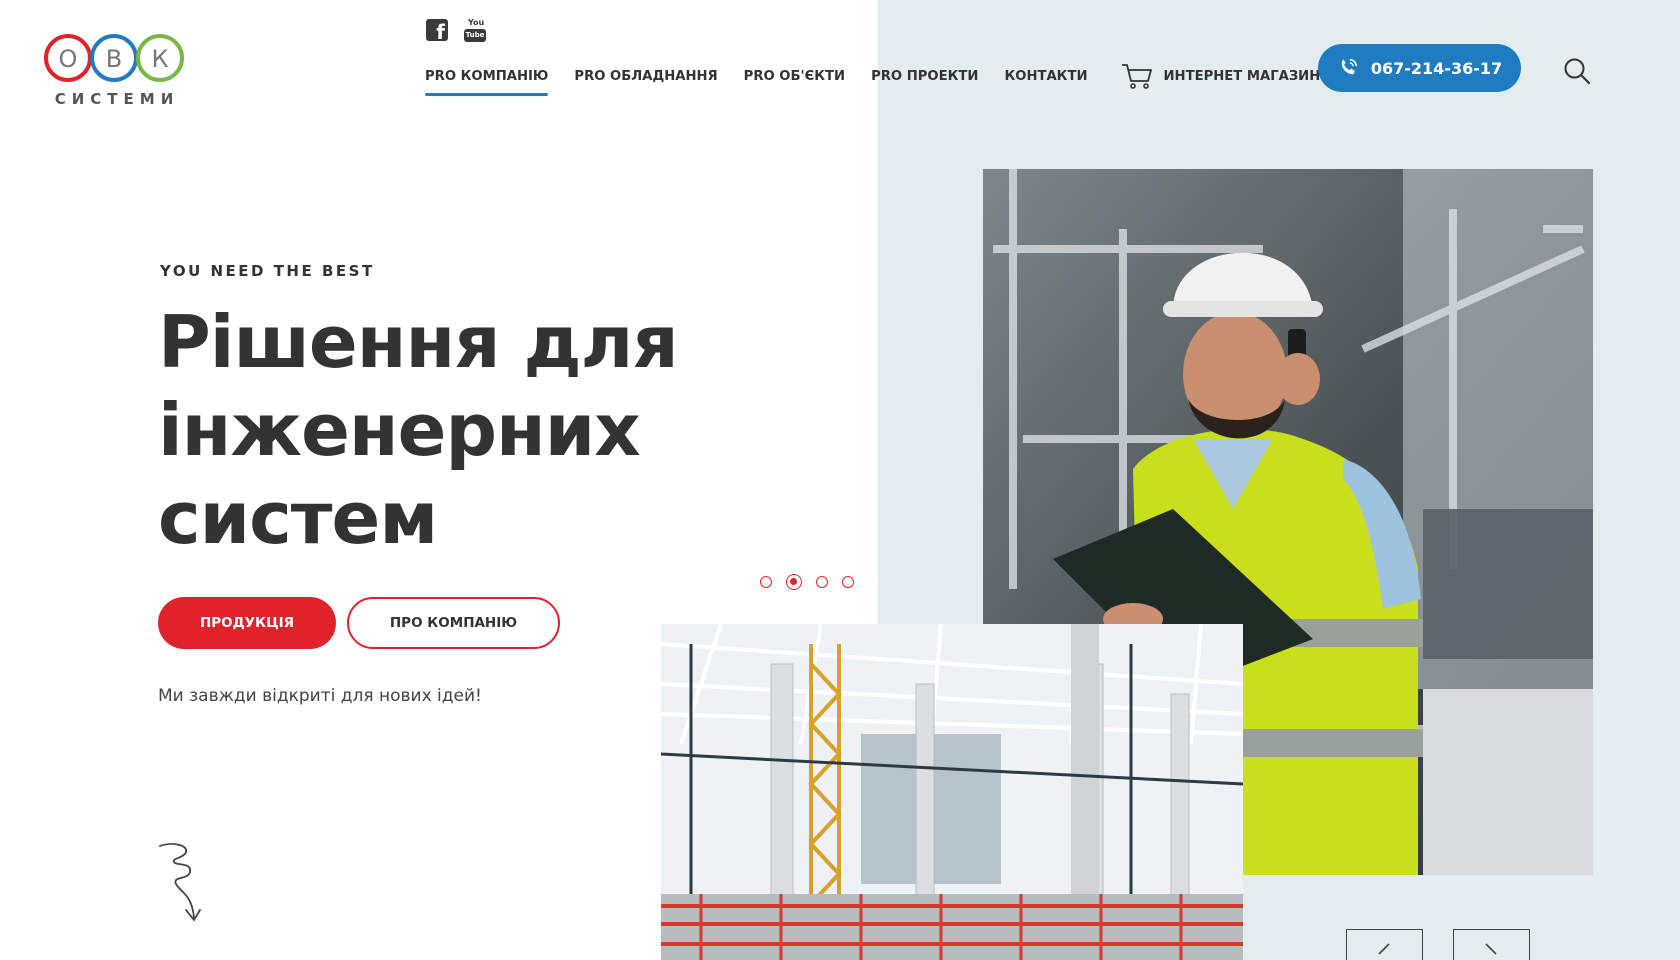 The height and width of the screenshot is (960, 1680). I want to click on about-company-button: ПРО КОМПАНІЮ, so click(453, 623).